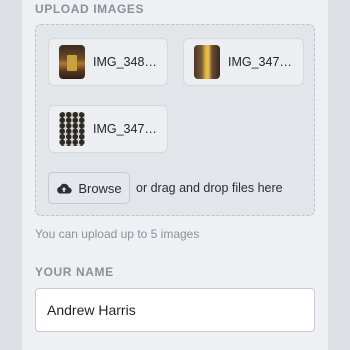 Image resolution: width=350 pixels, height=350 pixels. What do you see at coordinates (100, 188) in the screenshot?
I see `browse-label: Browse` at bounding box center [100, 188].